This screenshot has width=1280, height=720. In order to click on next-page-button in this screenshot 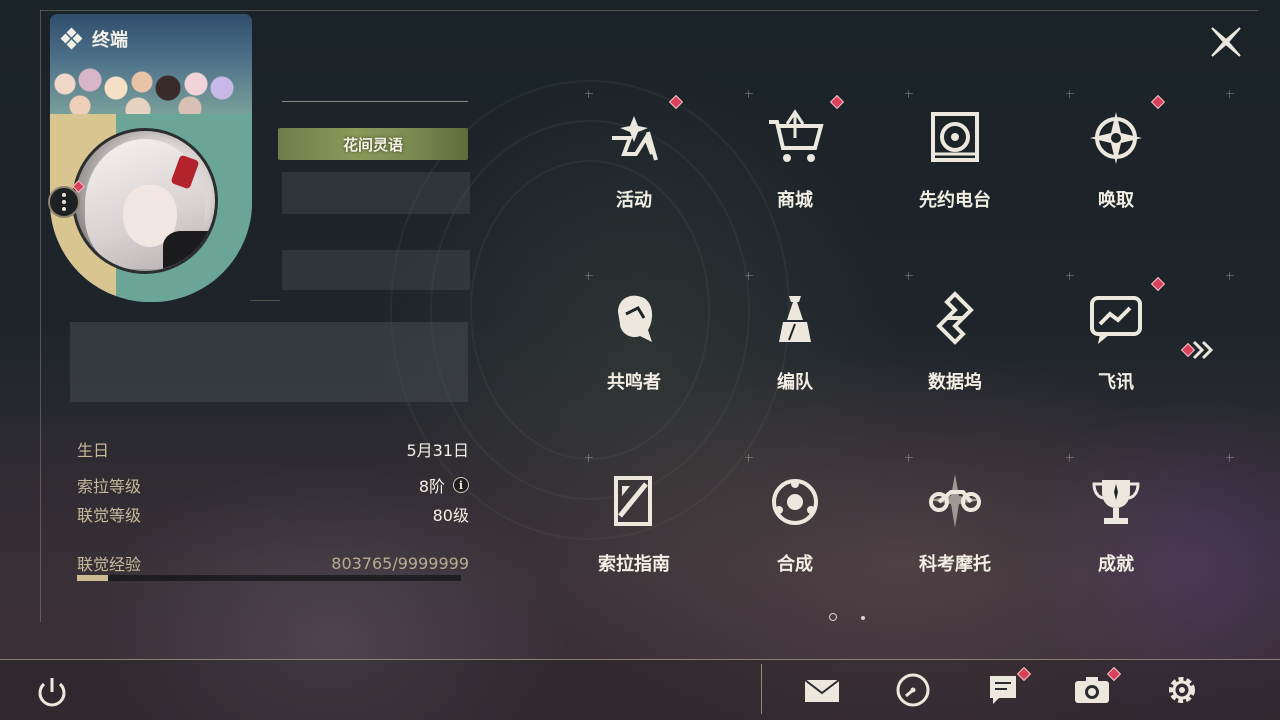, I will do `click(1200, 350)`.